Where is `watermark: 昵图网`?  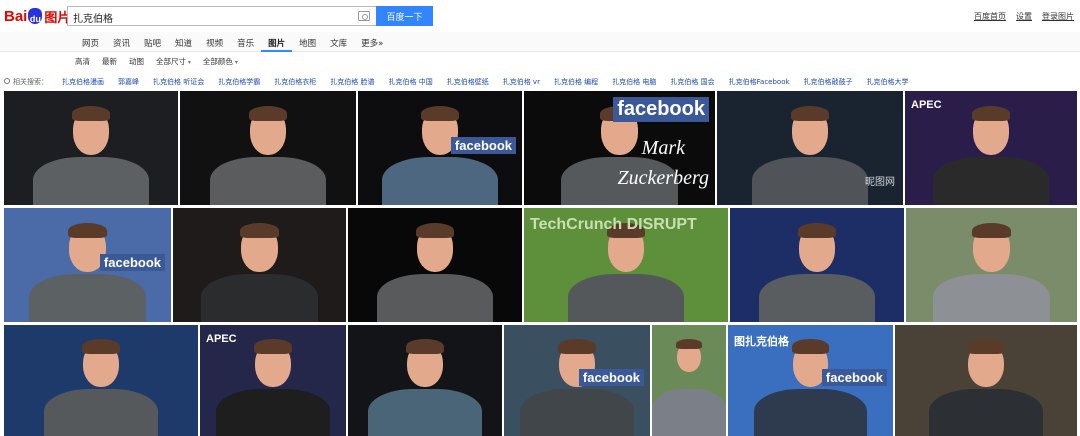 watermark: 昵图网 is located at coordinates (880, 183).